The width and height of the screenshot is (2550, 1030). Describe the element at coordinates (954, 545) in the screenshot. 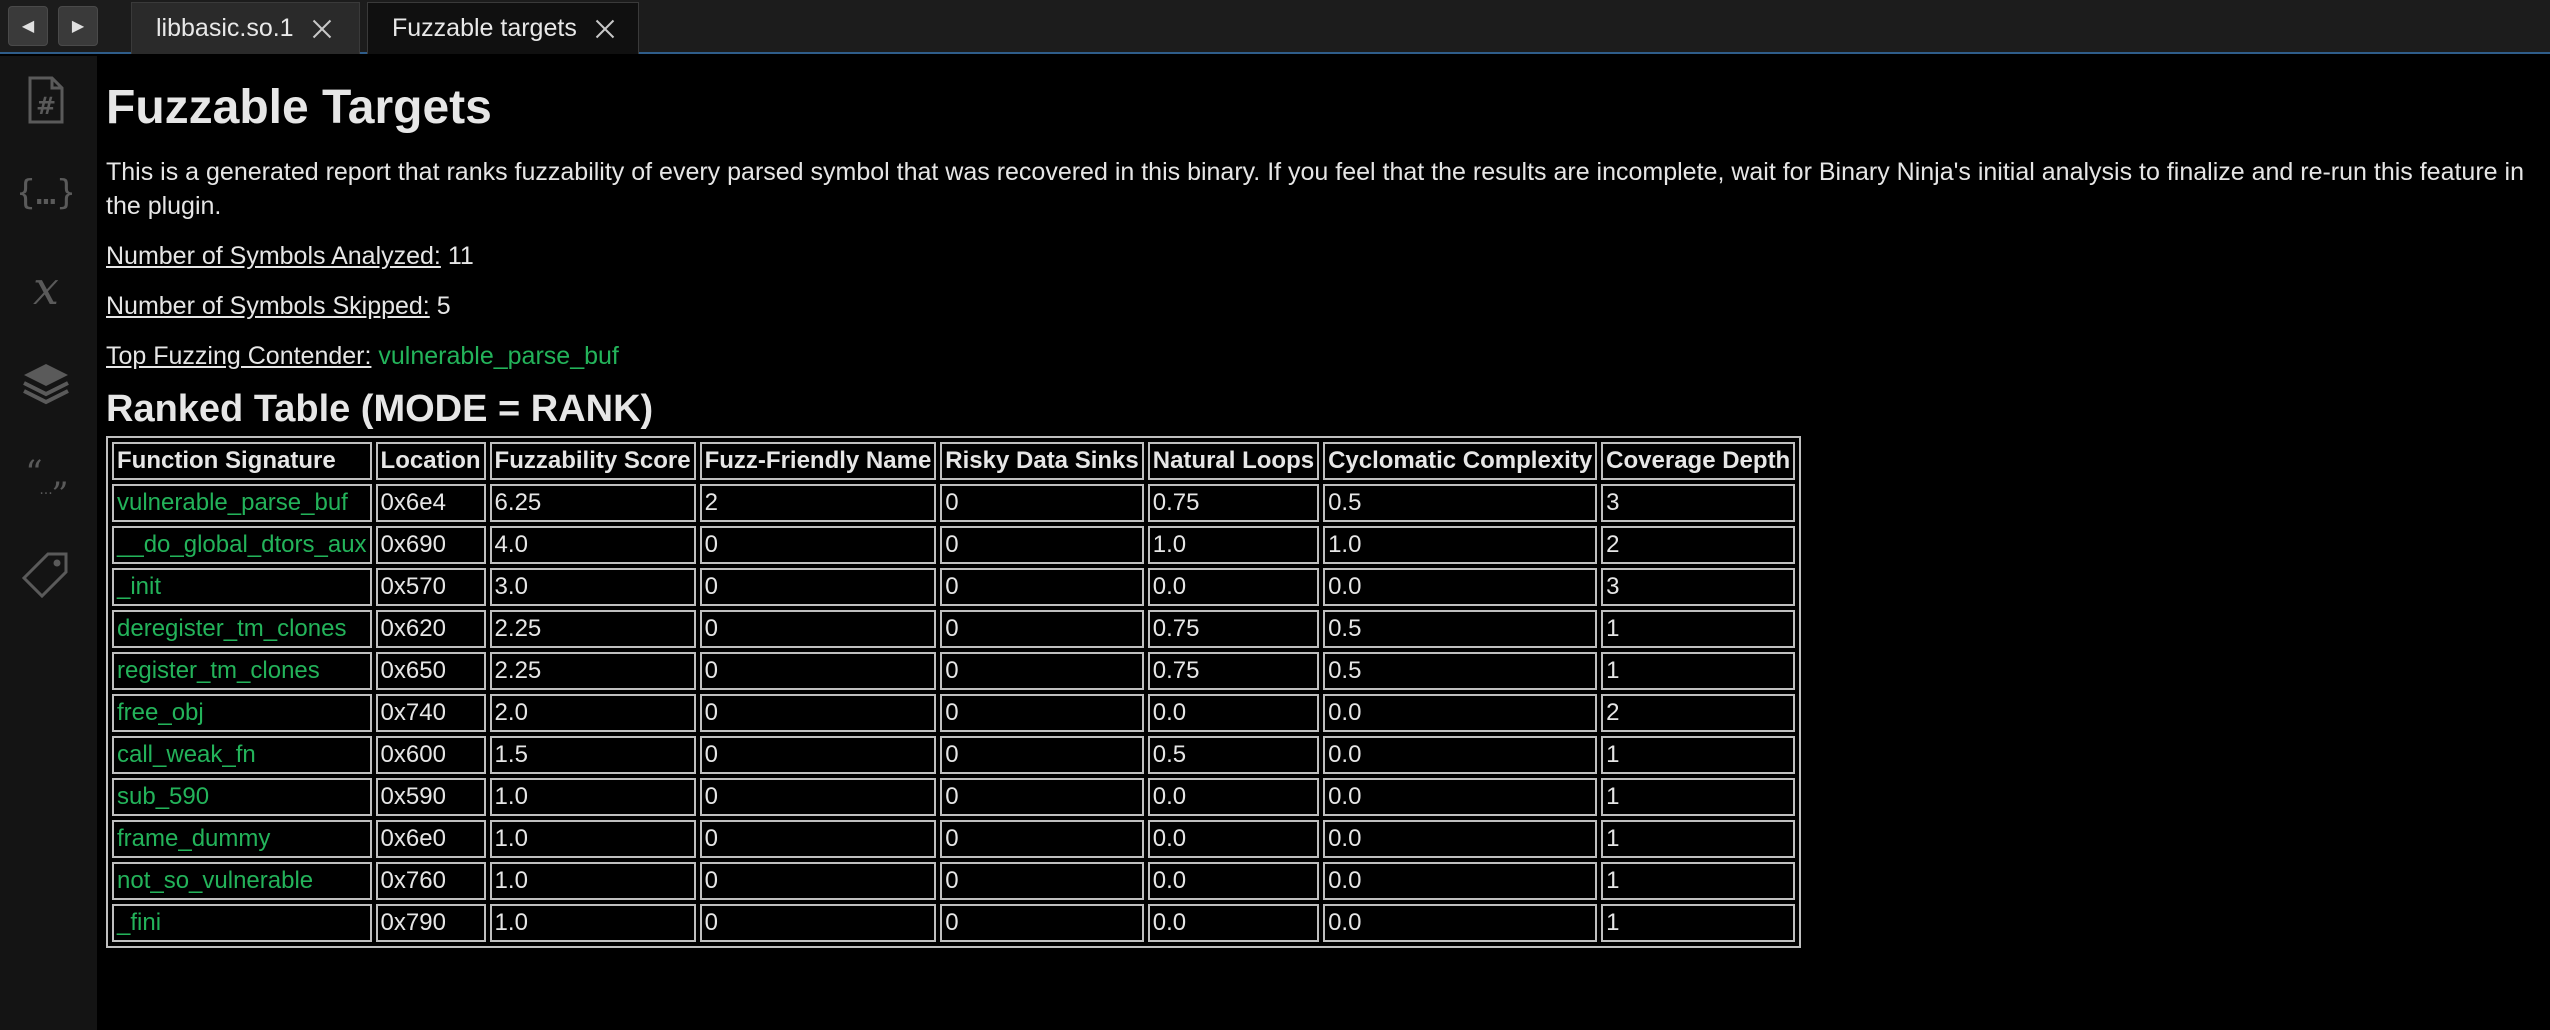

I see `table-row: __do_global_dtors_aux 0x690 4.0 0 0 1.0 1.0 2` at that location.